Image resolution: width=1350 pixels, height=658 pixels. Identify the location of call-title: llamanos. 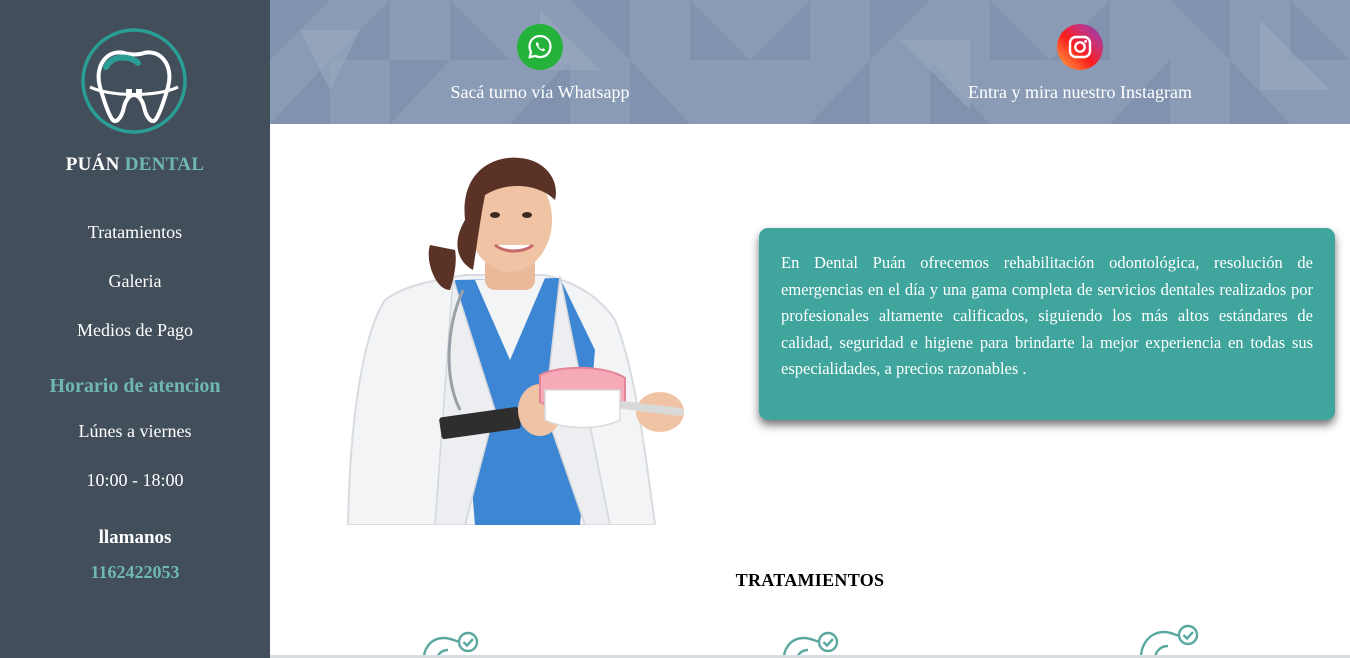
(135, 537).